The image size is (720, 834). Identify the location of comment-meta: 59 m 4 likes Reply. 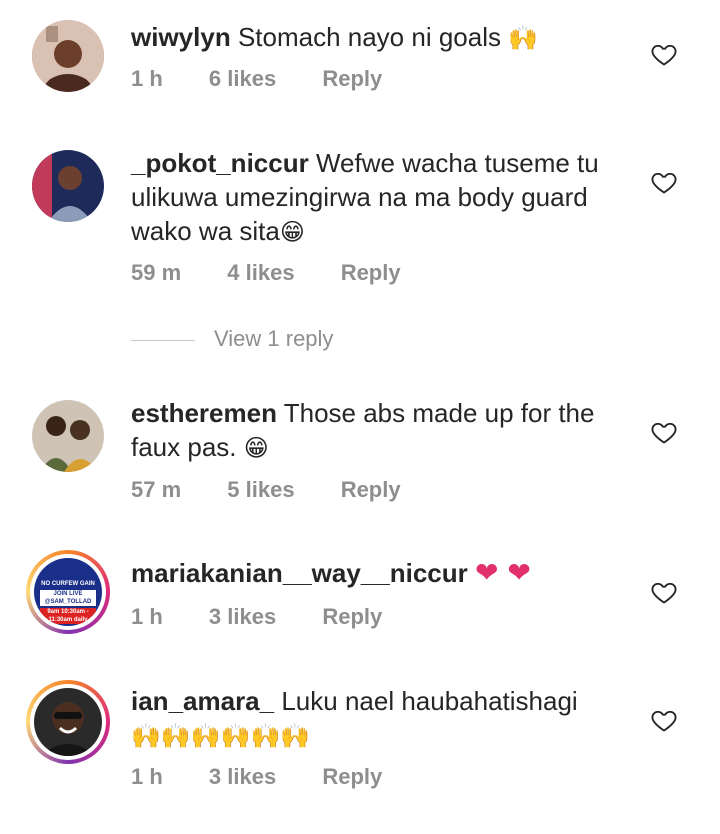
(286, 273).